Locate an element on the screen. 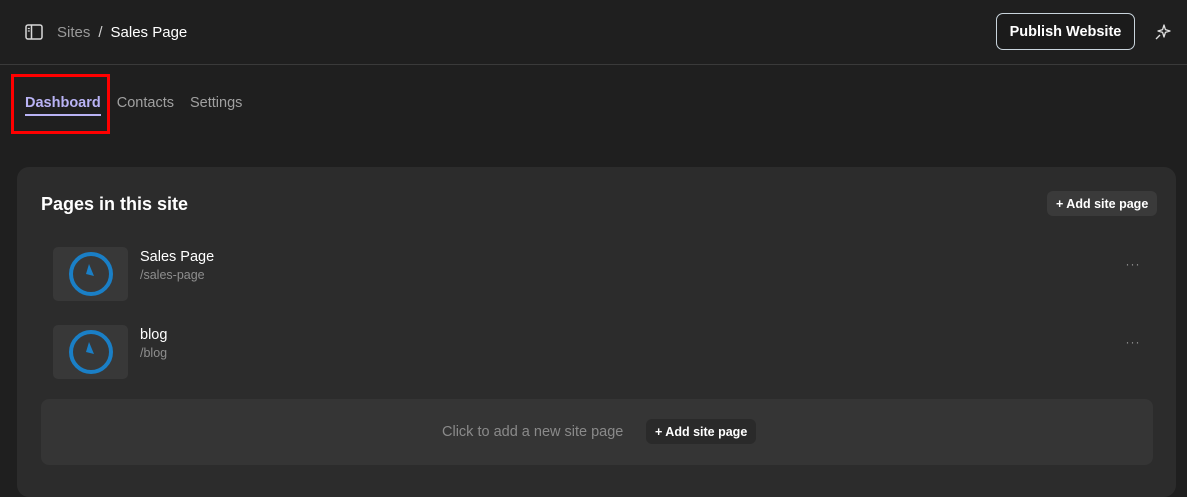  add-page-hint: Click to add a new site page is located at coordinates (533, 432).